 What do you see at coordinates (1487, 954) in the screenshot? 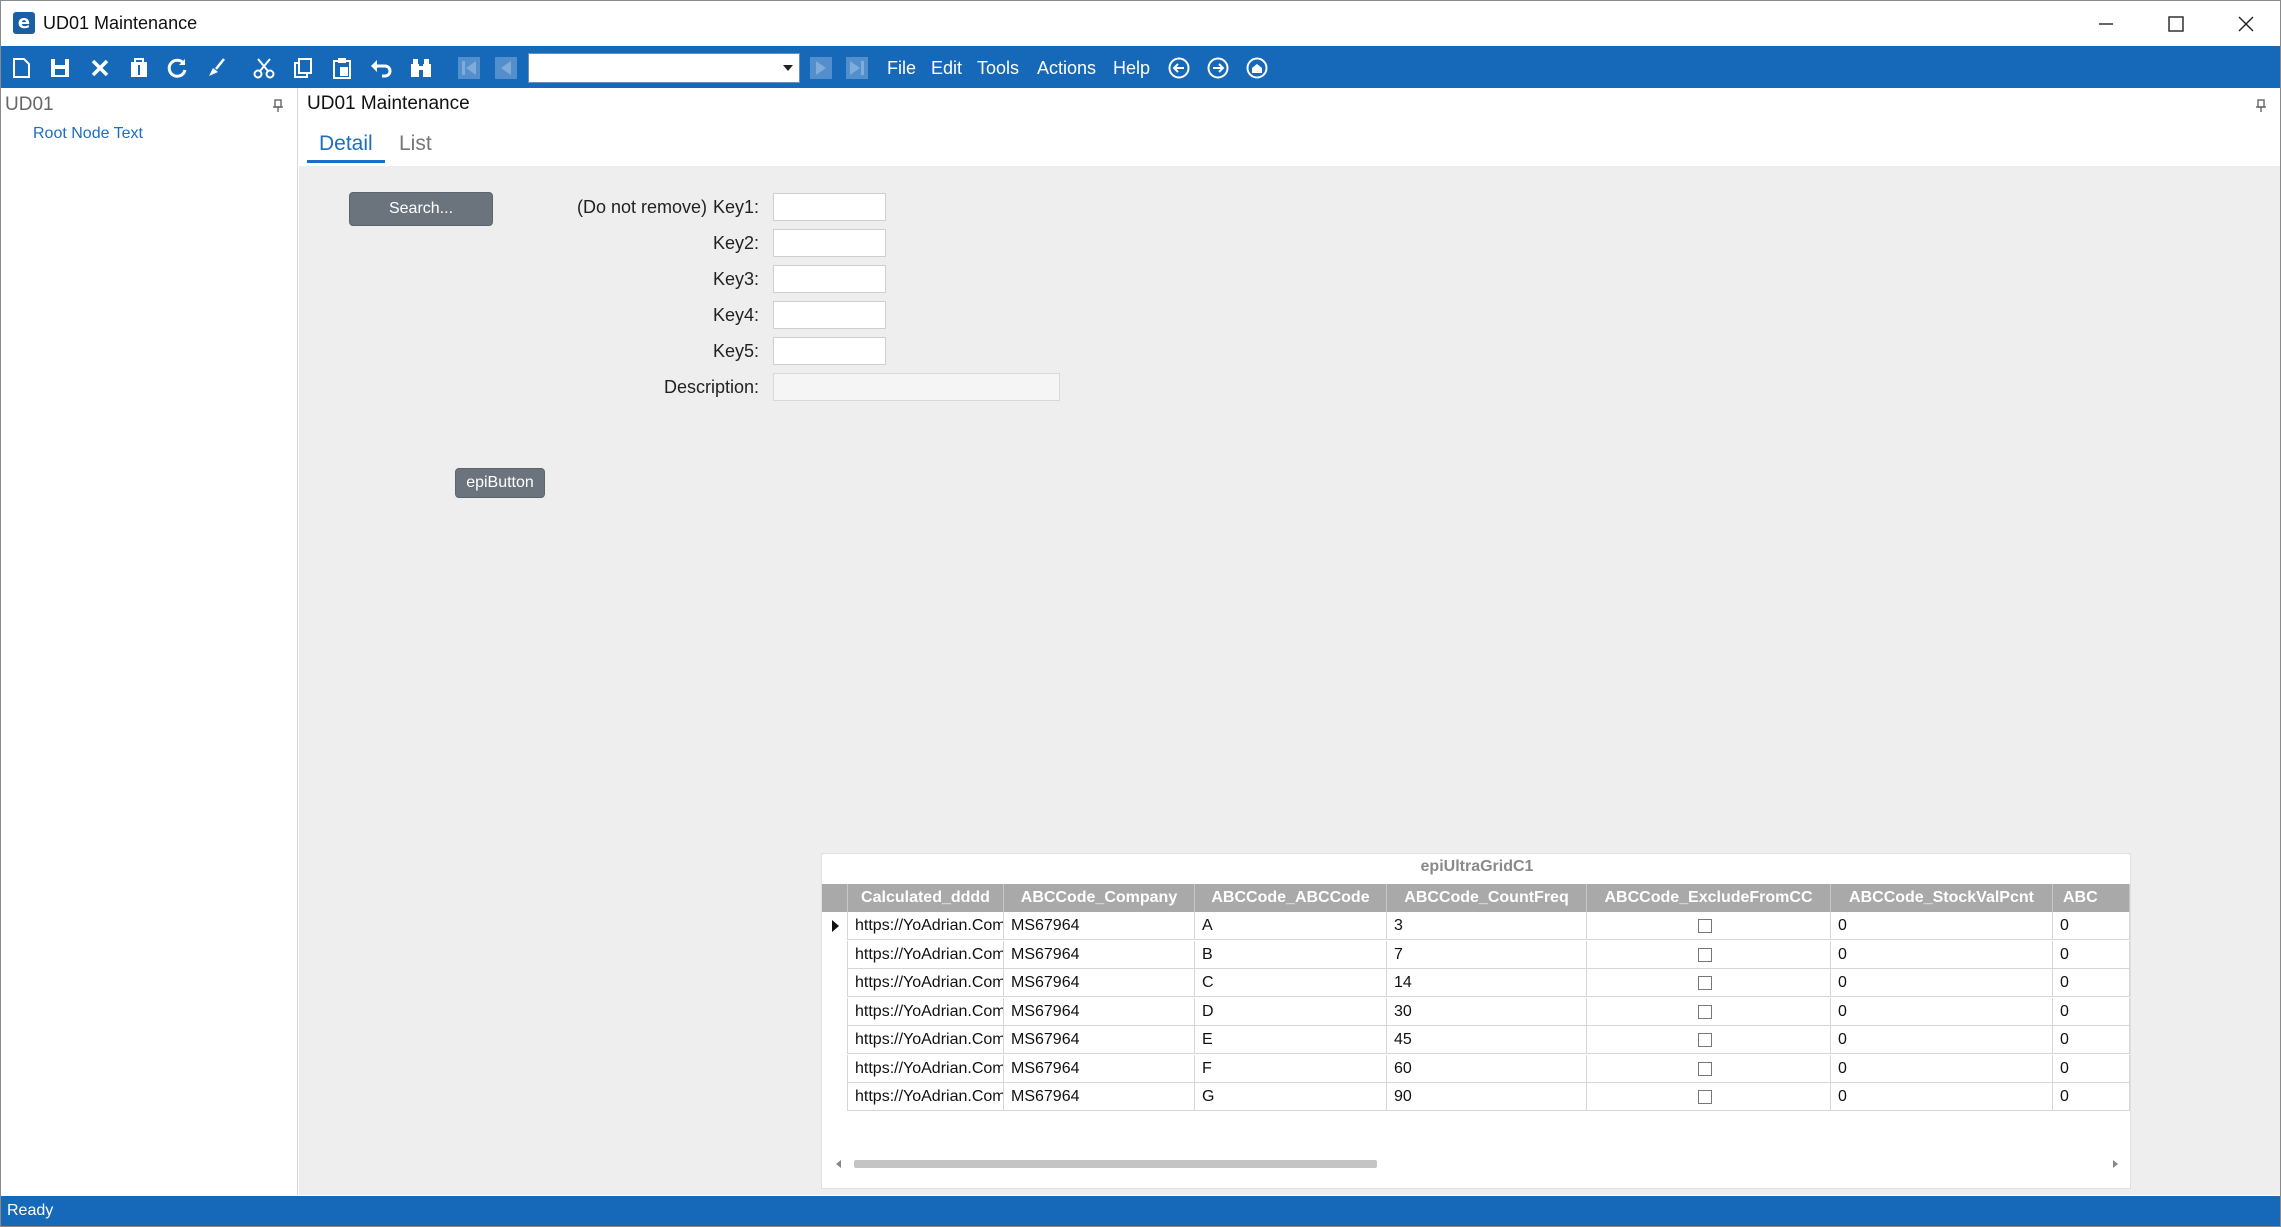
I see `grid-cell-freq: 7` at bounding box center [1487, 954].